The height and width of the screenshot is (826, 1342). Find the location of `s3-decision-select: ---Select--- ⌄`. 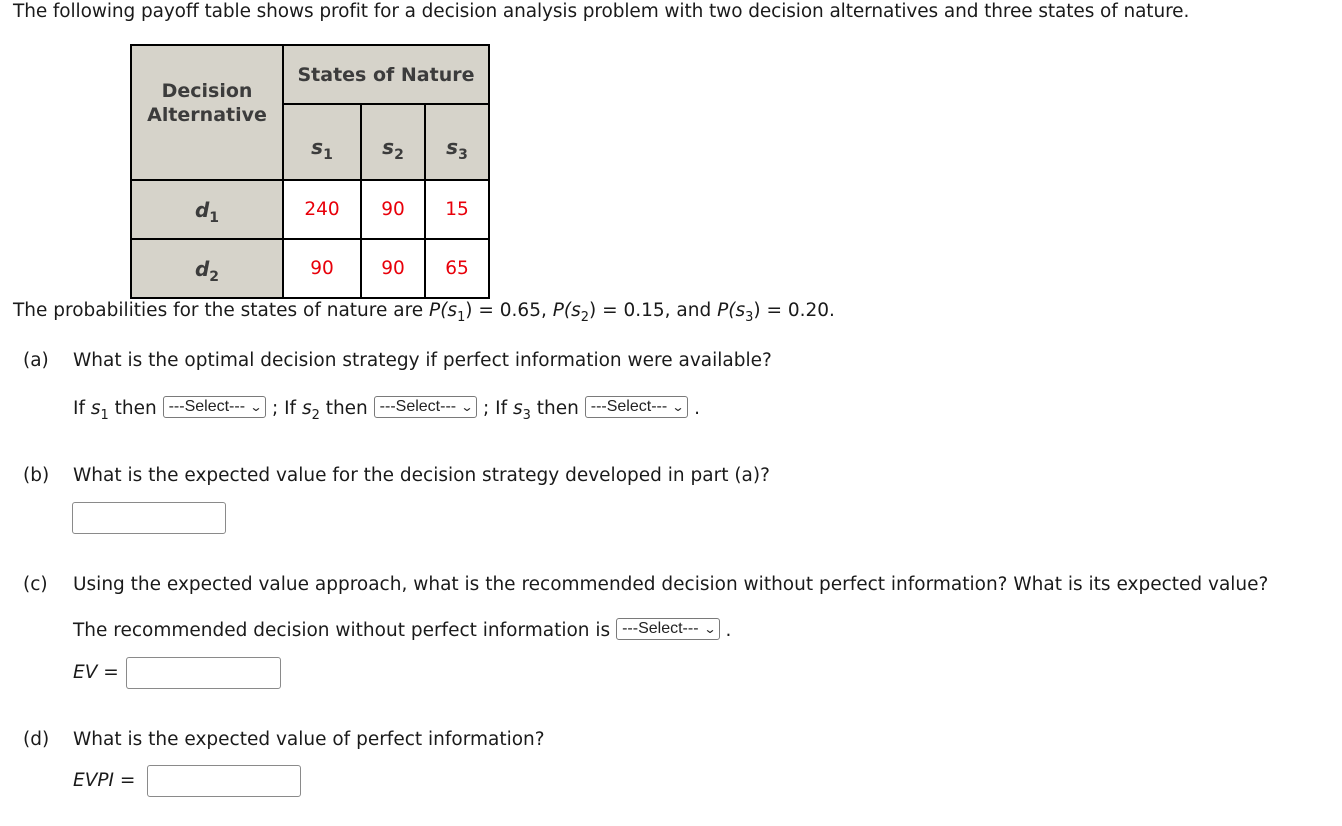

s3-decision-select: ---Select--- ⌄ is located at coordinates (636, 407).